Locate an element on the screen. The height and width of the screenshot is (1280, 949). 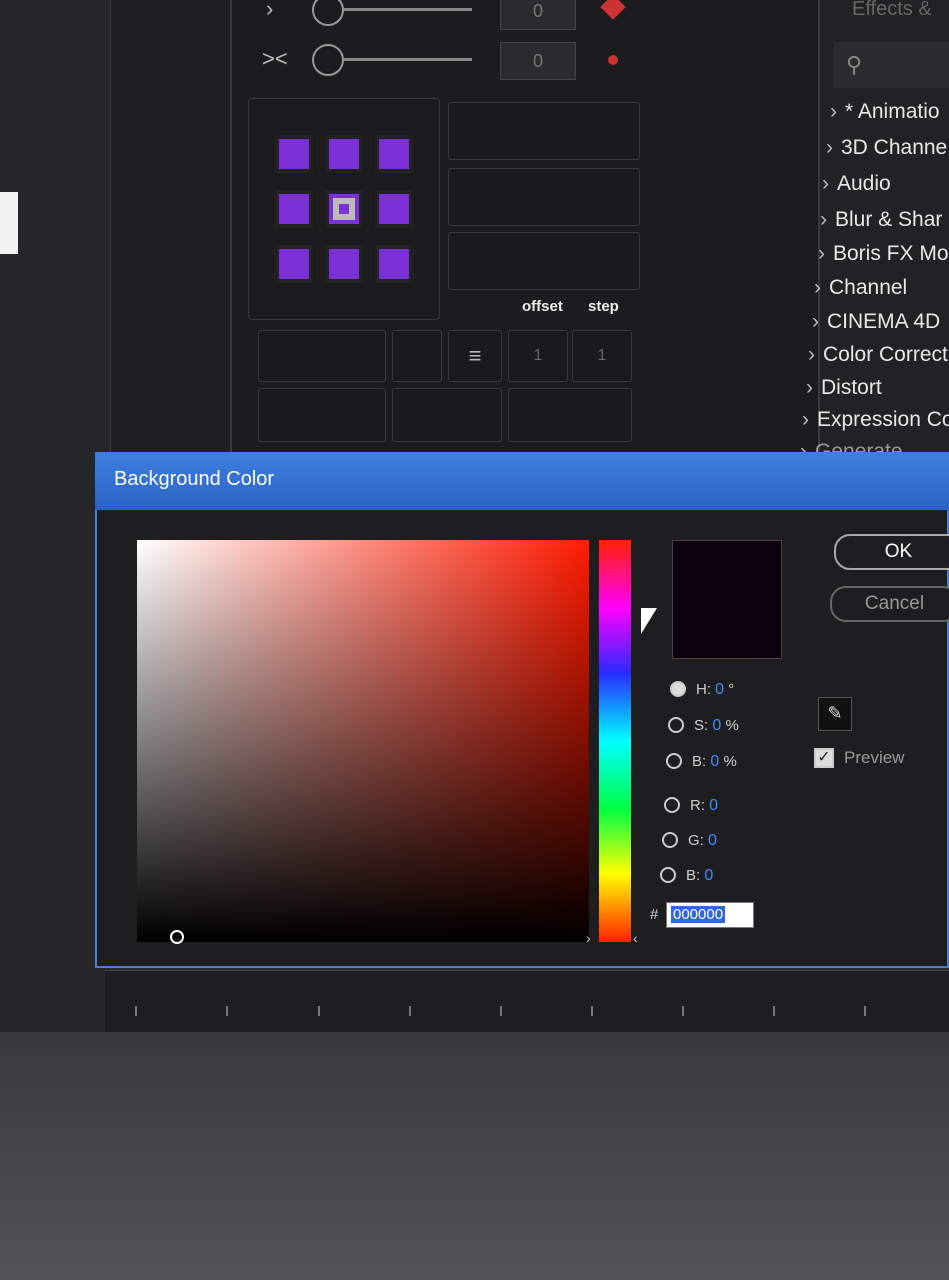
red-field: R: 0 is located at coordinates (704, 806).